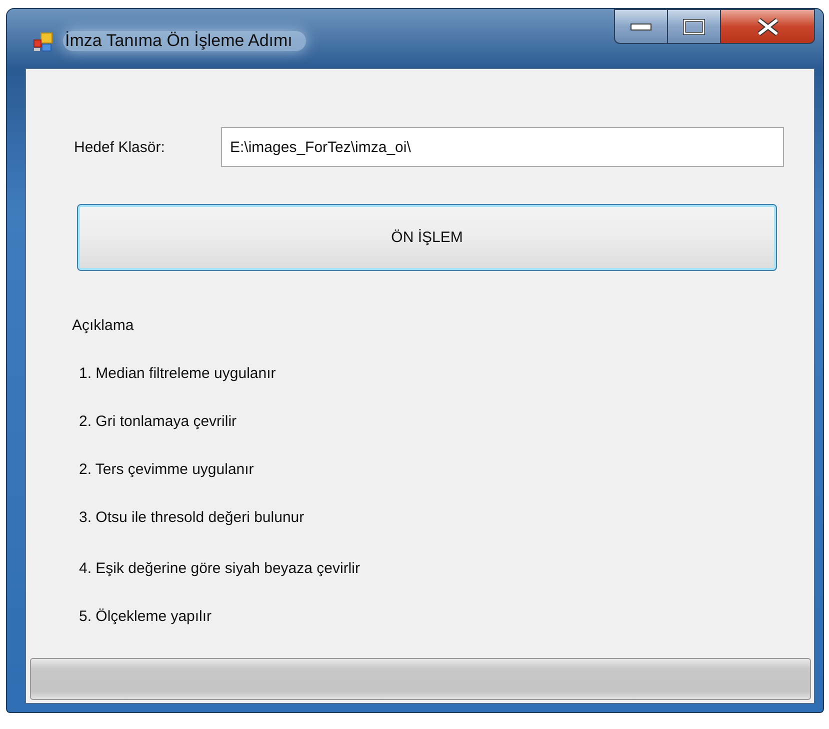  Describe the element at coordinates (120, 147) in the screenshot. I see `field-label: Hedef Klasör:` at that location.